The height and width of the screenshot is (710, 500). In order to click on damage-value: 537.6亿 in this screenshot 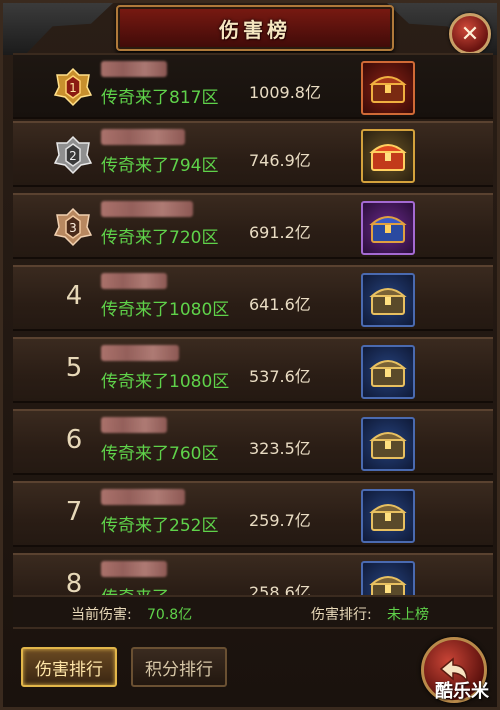, I will do `click(280, 376)`.